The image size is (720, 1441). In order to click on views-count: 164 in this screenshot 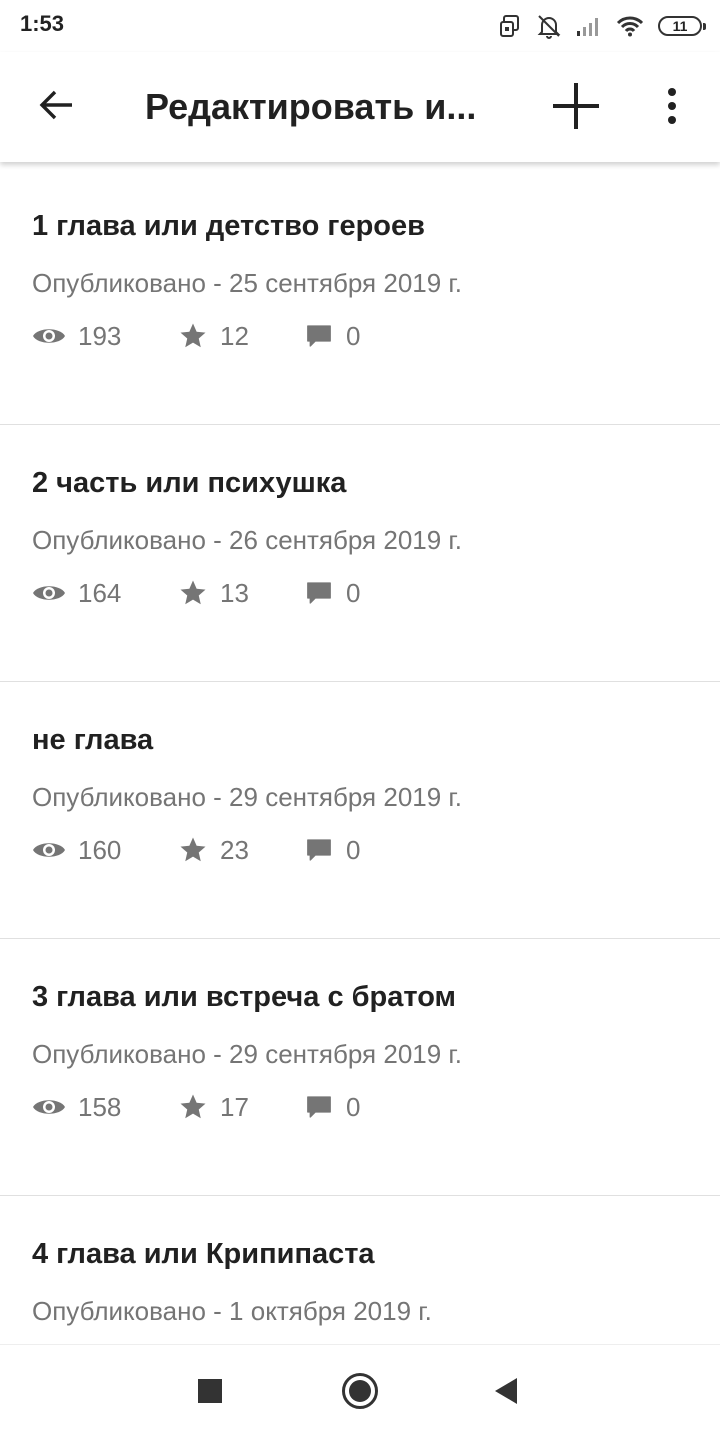, I will do `click(100, 592)`.